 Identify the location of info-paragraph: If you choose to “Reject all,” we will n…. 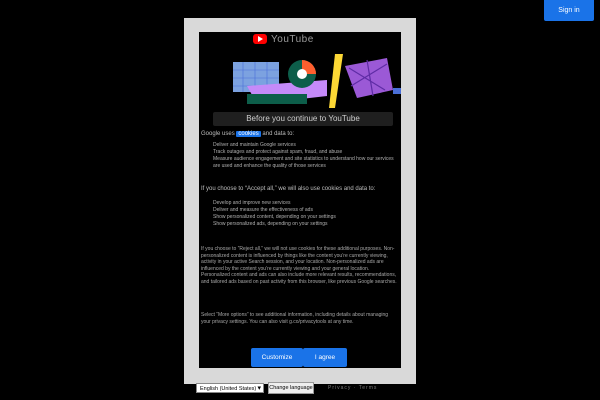
(299, 265).